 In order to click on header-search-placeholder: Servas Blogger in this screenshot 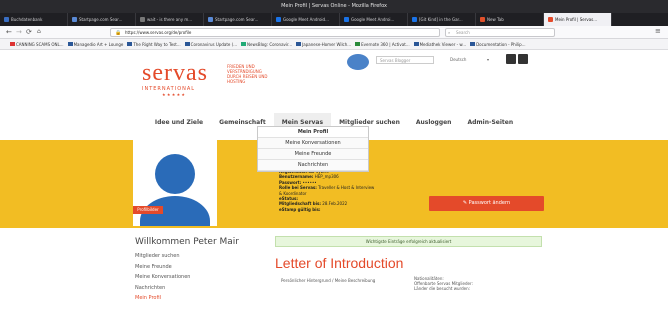, I will do `click(395, 60)`.